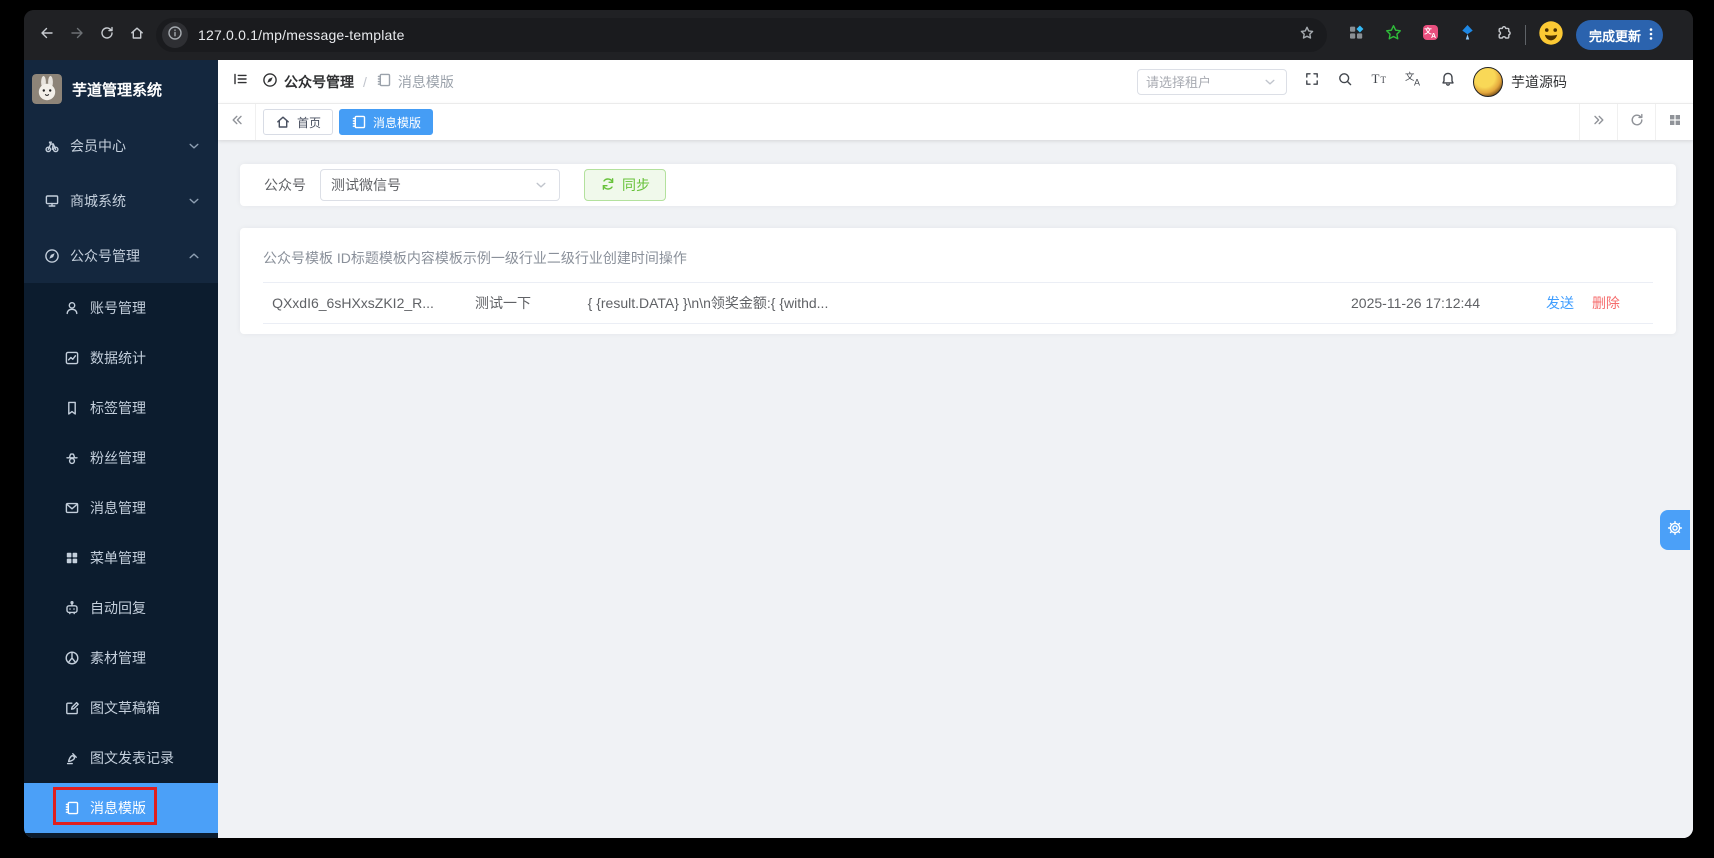 The image size is (1714, 858). I want to click on column-header-5: 二级行业, so click(574, 258).